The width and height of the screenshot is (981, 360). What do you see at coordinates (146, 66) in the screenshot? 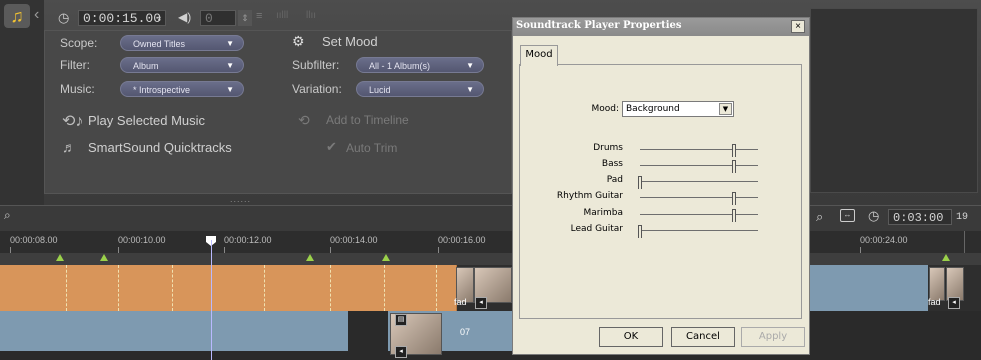
I see `filter-value: Album` at bounding box center [146, 66].